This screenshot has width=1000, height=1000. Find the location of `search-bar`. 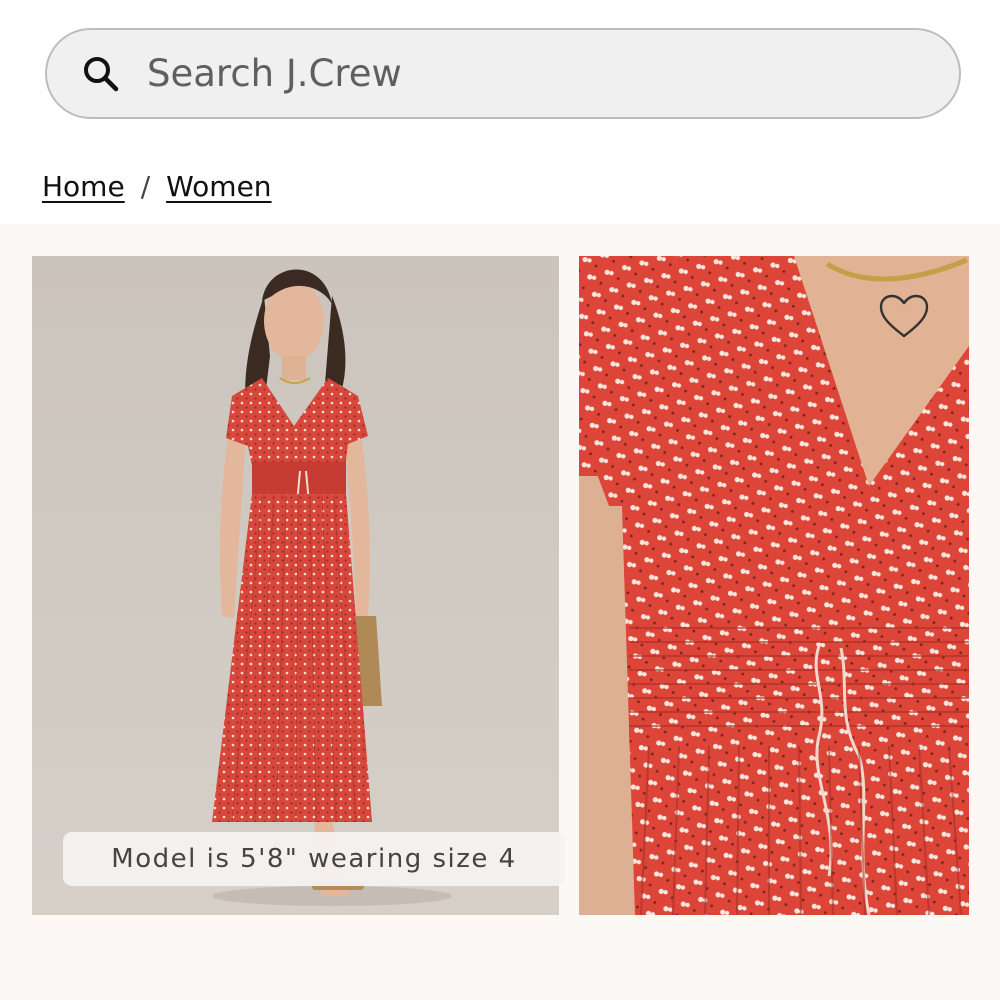

search-bar is located at coordinates (503, 73).